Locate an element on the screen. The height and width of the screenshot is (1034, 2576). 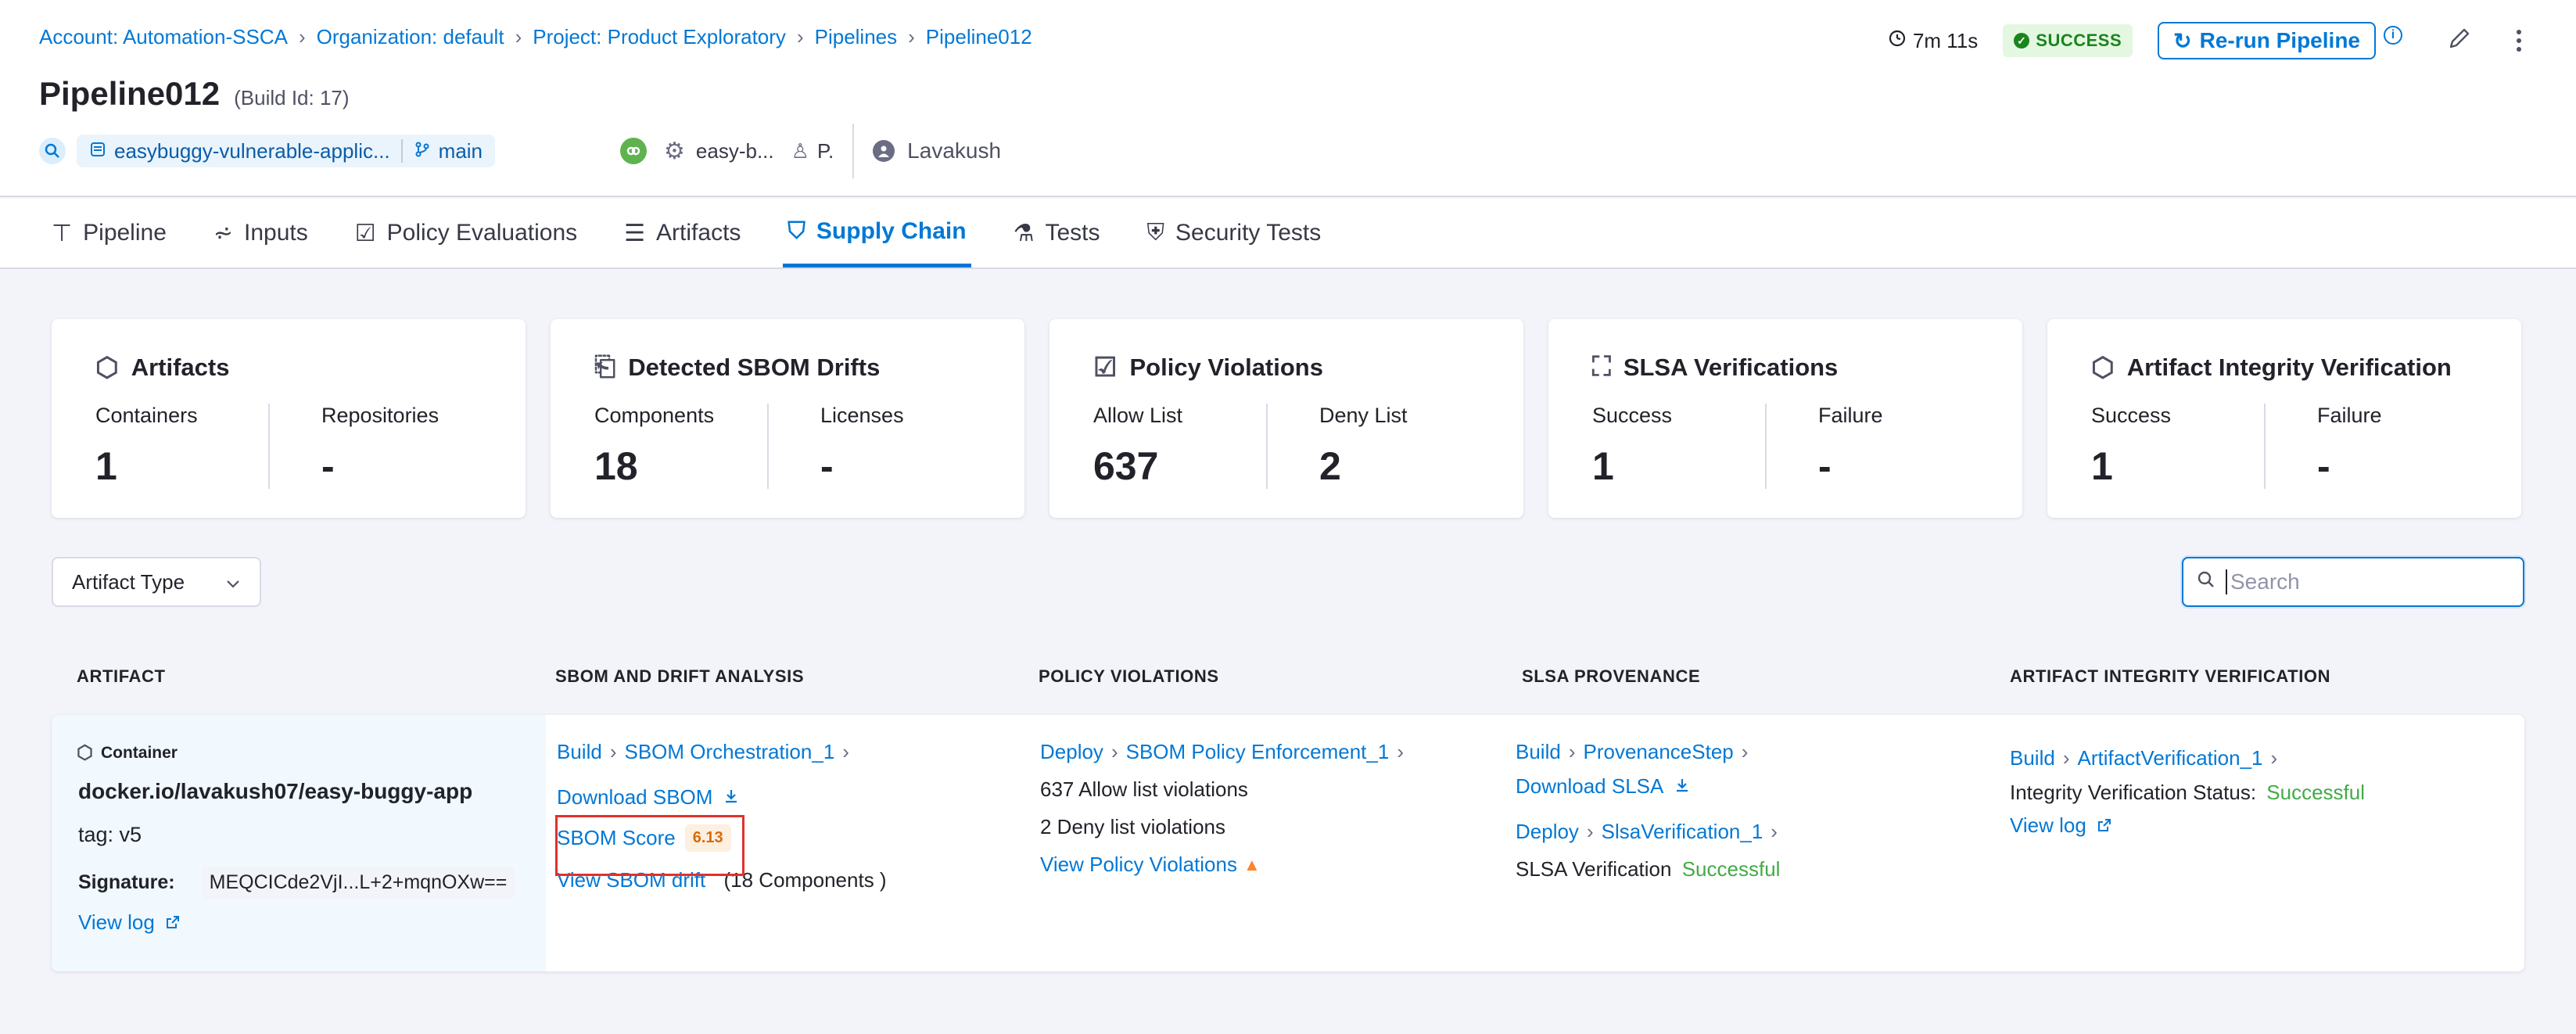
artifact-view-log-link: View log is located at coordinates (129, 922).